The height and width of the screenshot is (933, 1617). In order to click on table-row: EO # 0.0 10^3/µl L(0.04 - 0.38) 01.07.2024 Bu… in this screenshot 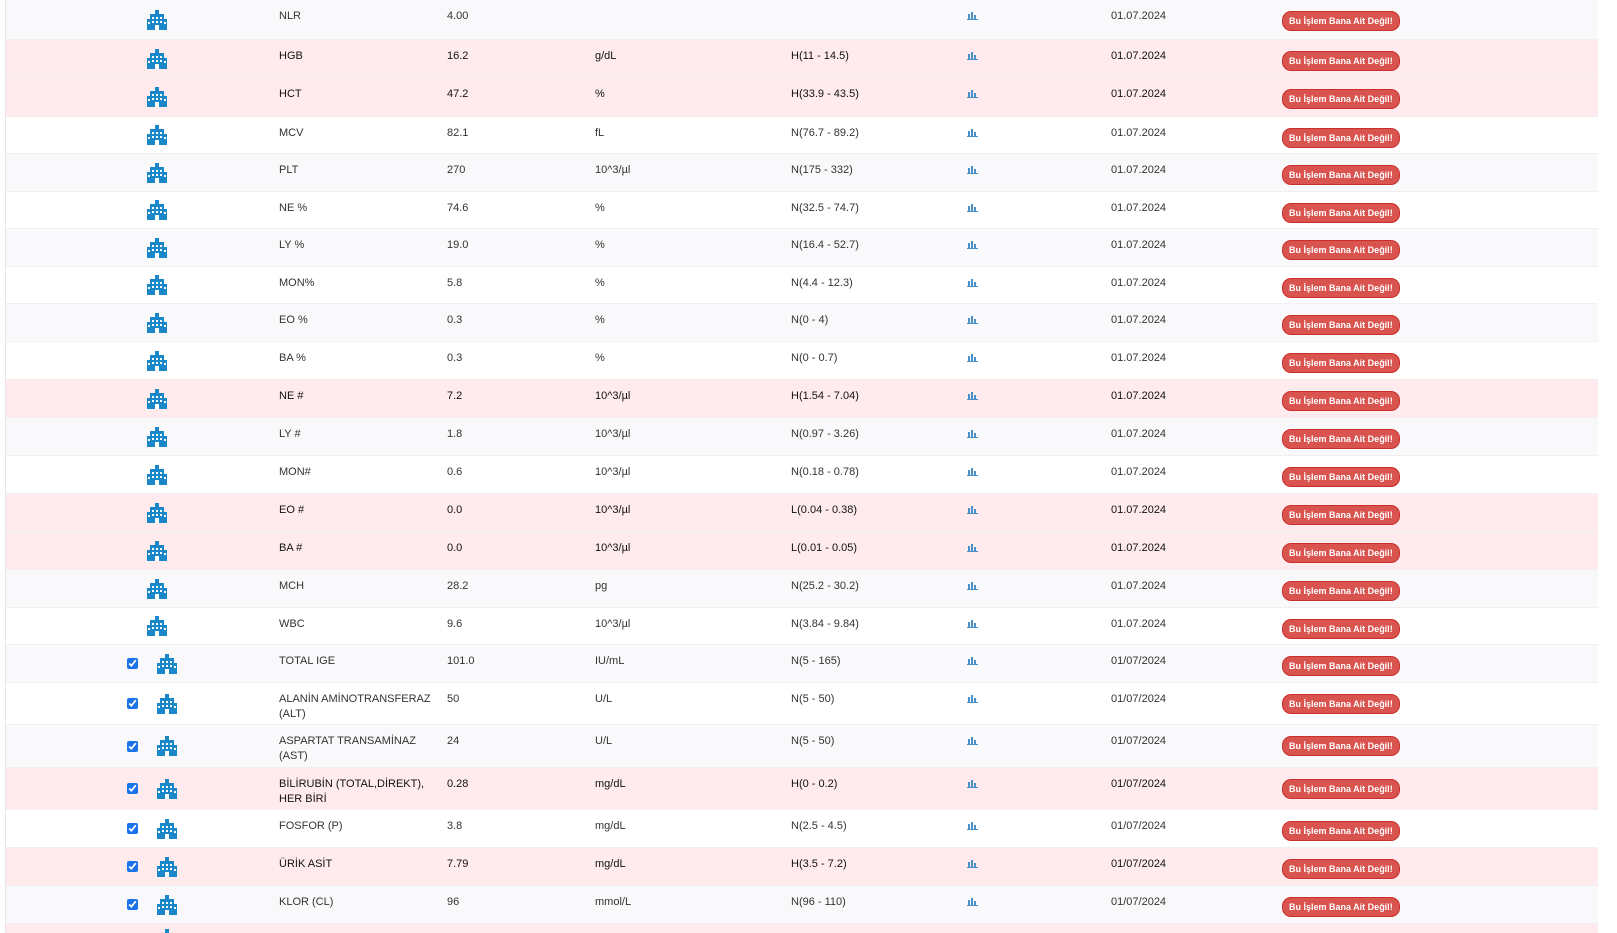, I will do `click(802, 513)`.